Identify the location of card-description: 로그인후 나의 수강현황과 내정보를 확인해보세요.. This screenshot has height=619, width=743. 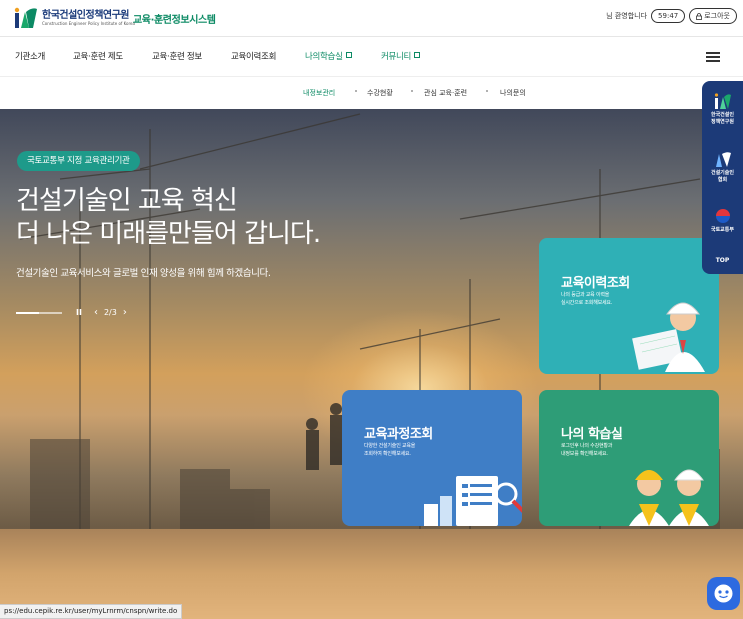
(587, 450).